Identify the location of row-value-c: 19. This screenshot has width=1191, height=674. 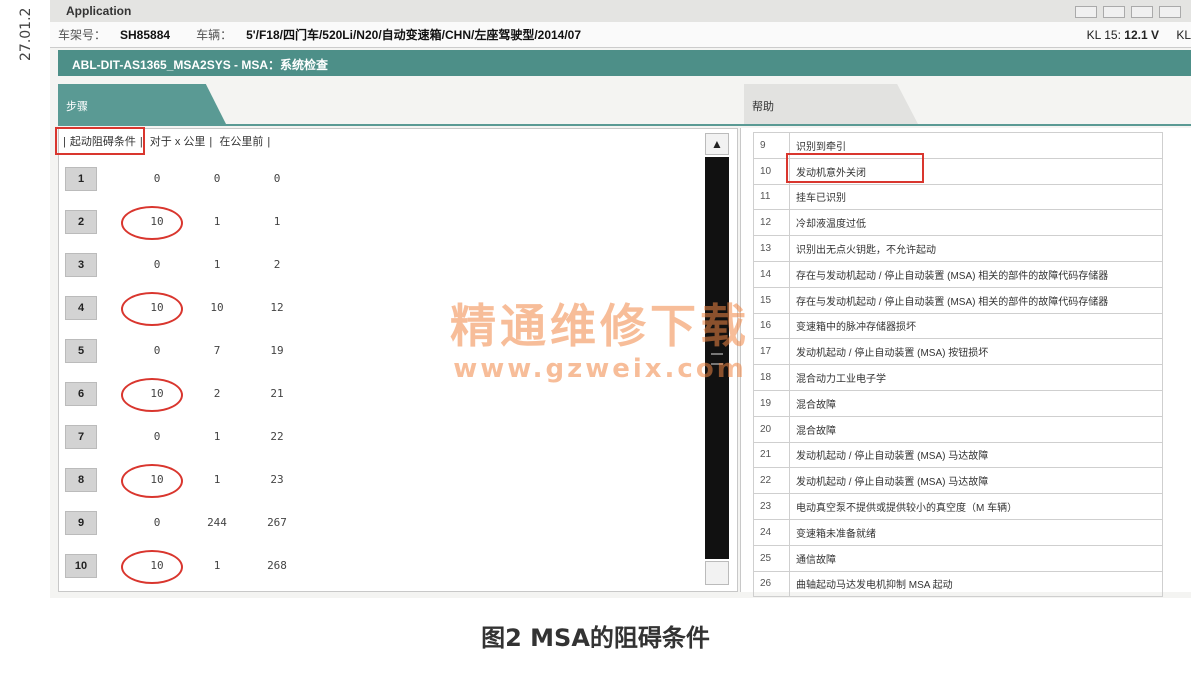
(277, 350).